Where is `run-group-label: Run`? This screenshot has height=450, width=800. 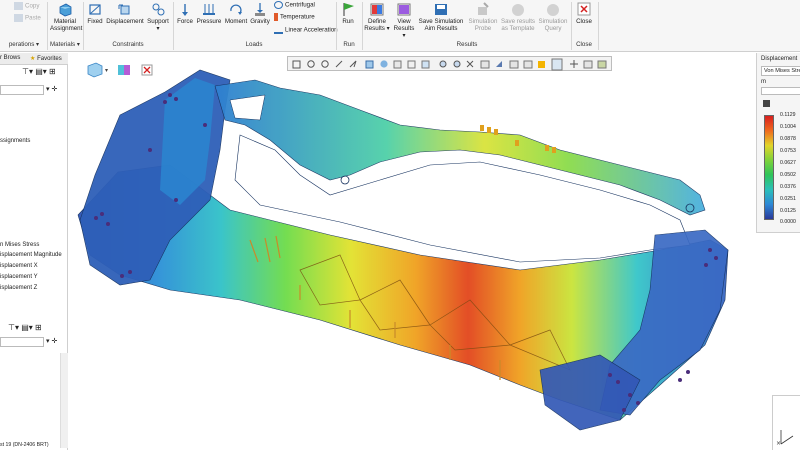
run-group-label: Run is located at coordinates (349, 44).